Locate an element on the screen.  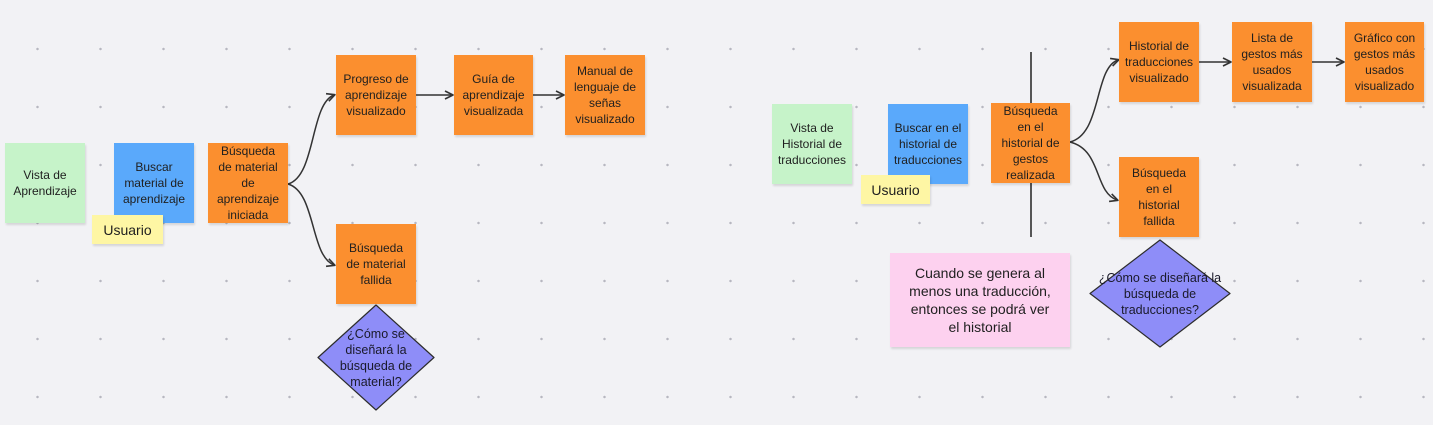
note-text: Búsqueda en el historial fallida is located at coordinates (1159, 197).